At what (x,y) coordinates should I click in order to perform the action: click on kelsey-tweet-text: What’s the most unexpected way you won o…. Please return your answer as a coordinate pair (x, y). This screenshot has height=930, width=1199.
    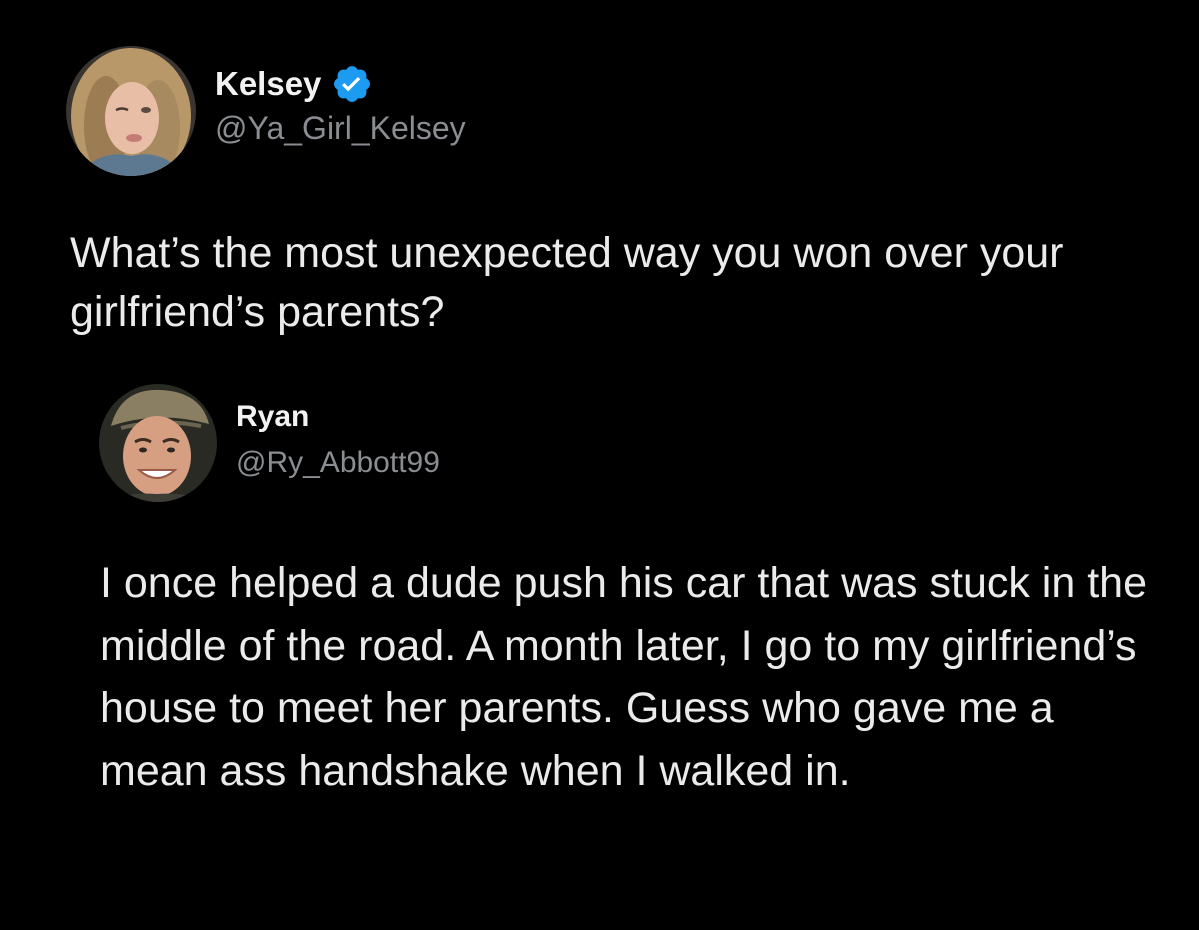
    Looking at the image, I should click on (567, 282).